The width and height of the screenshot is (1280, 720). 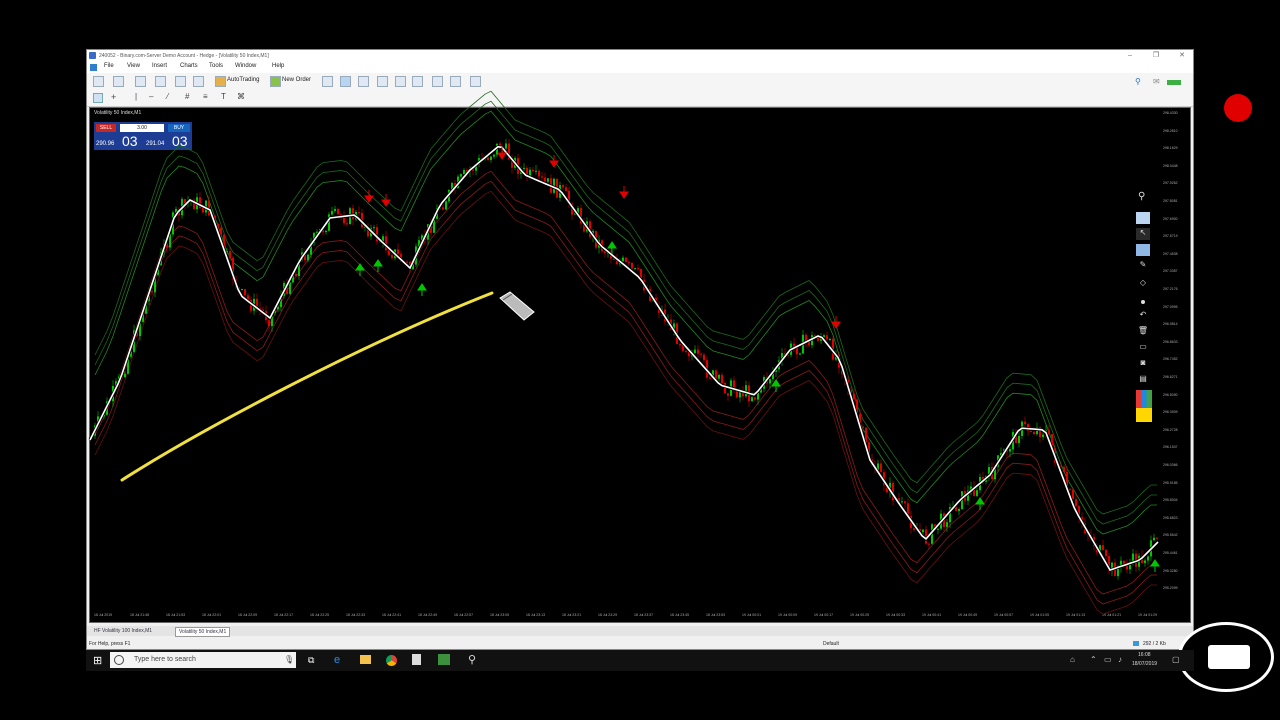 What do you see at coordinates (1144, 664) in the screenshot?
I see `clock-date: 18/07/2019` at bounding box center [1144, 664].